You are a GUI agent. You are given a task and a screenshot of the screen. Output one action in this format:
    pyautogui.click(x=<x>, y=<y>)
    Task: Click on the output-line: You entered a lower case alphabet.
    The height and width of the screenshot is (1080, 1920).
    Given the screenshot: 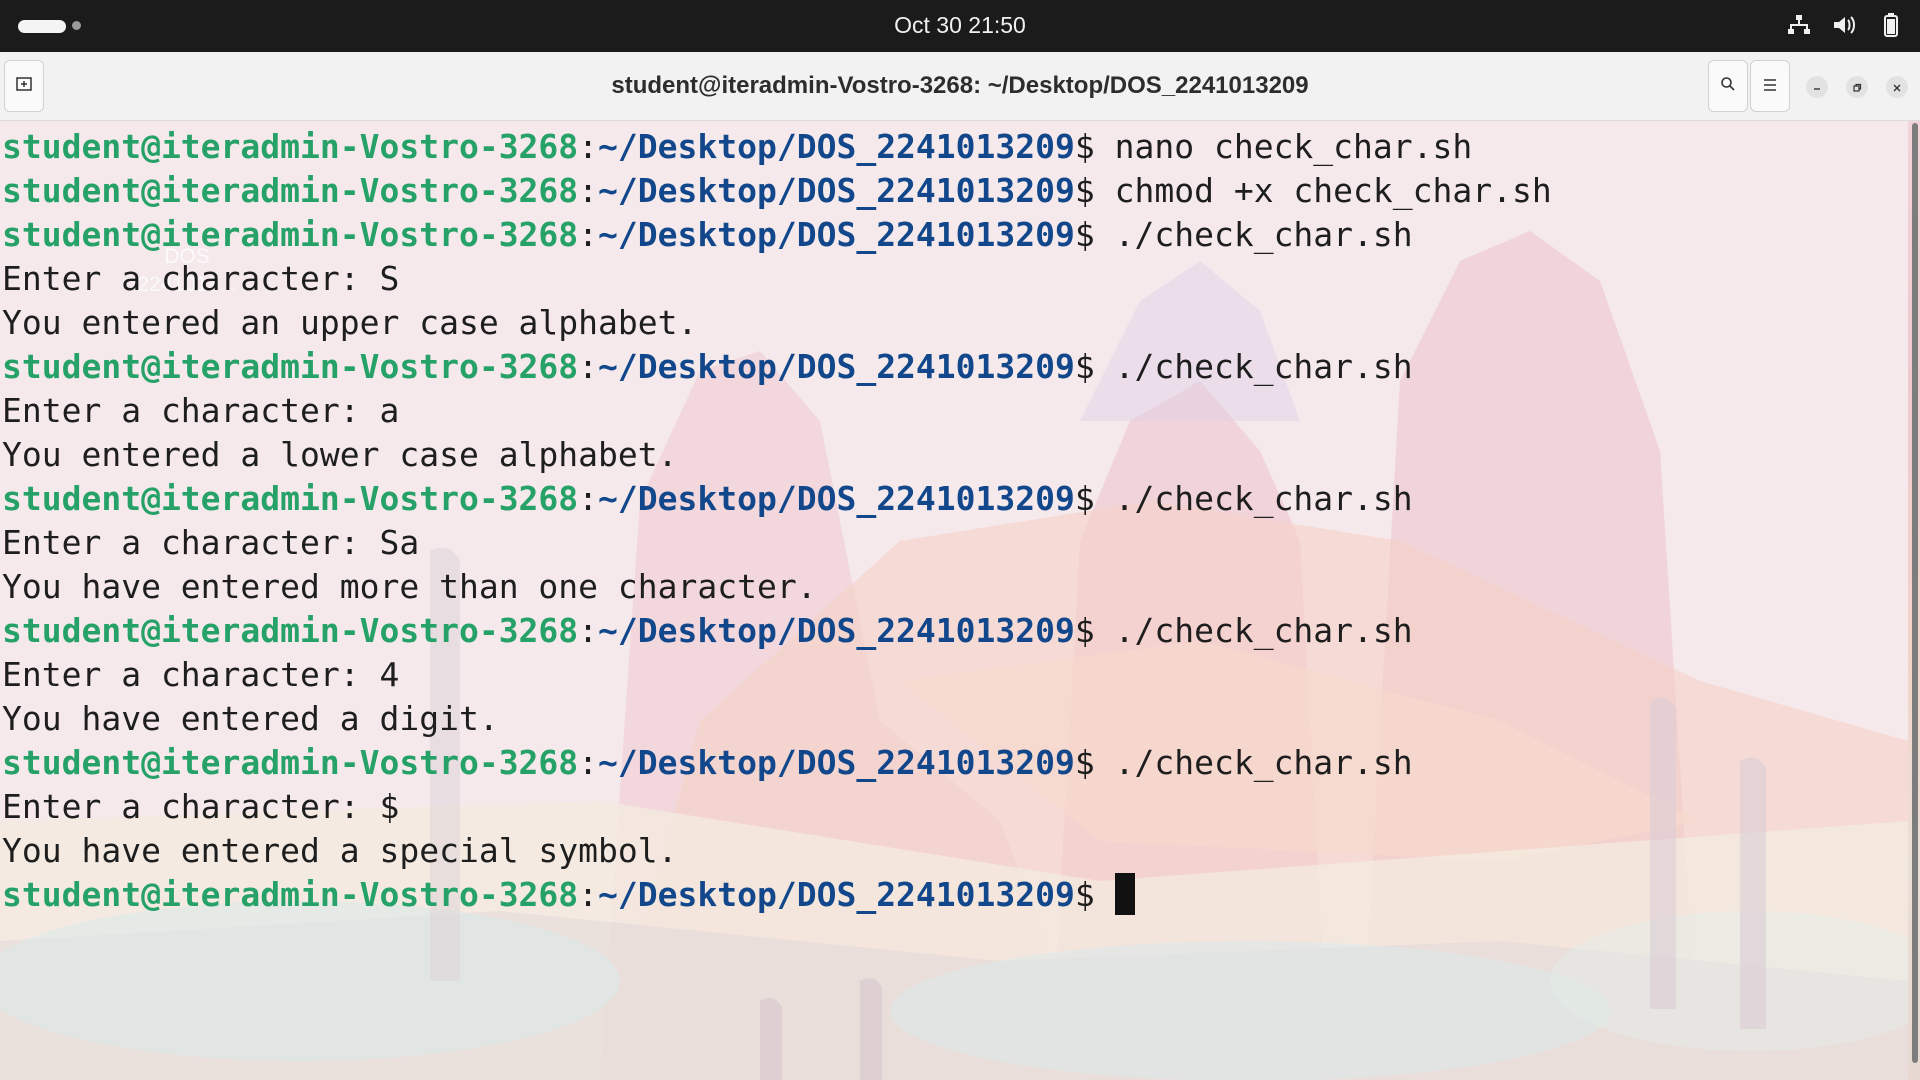 What is the action you would take?
    pyautogui.click(x=340, y=454)
    